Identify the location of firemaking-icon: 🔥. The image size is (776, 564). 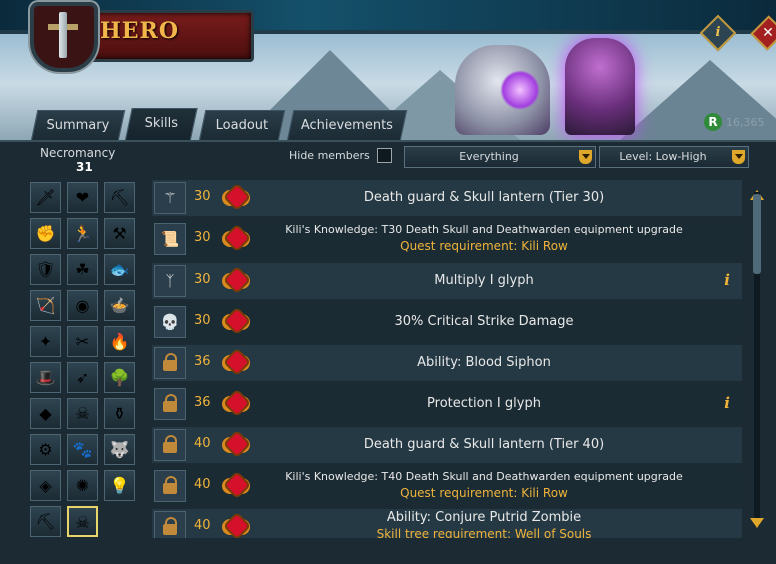
(119, 341).